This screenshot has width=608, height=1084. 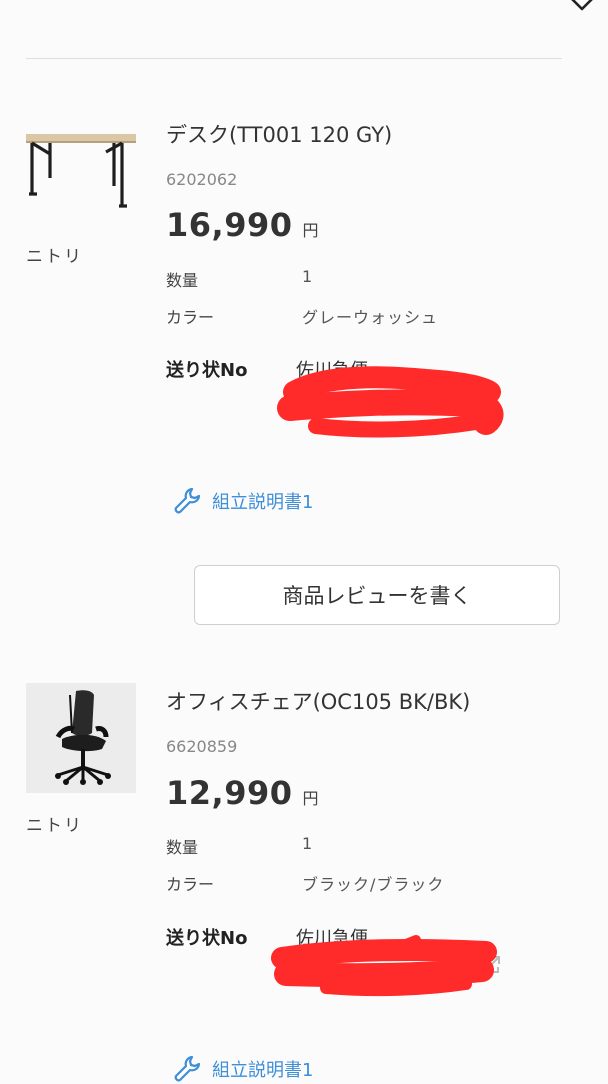 I want to click on close-button, so click(x=580, y=11).